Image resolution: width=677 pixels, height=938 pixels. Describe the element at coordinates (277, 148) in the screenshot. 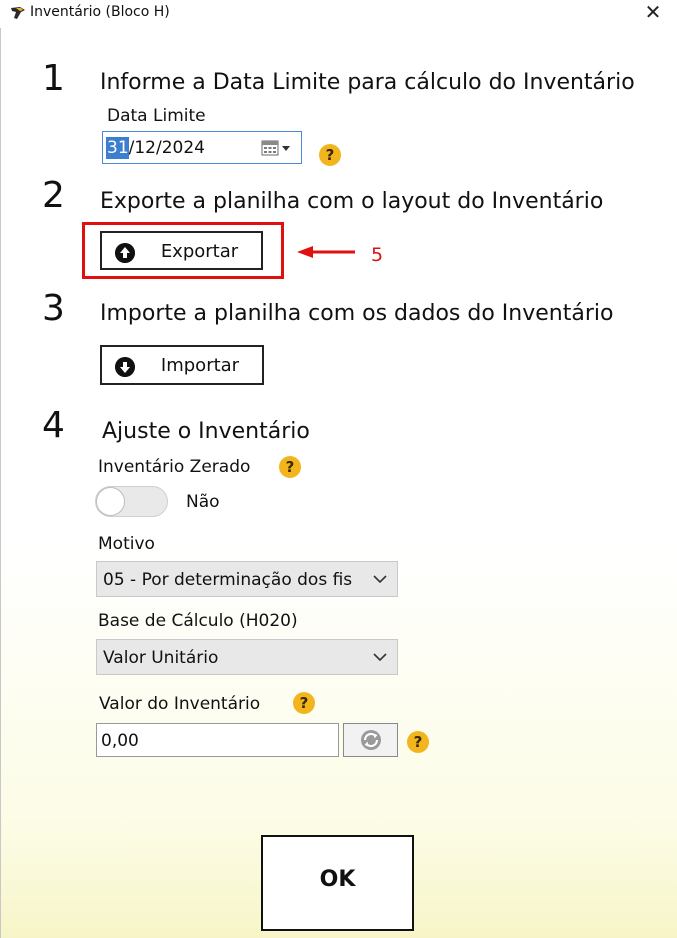

I see `calendar-dropdown-icon` at that location.